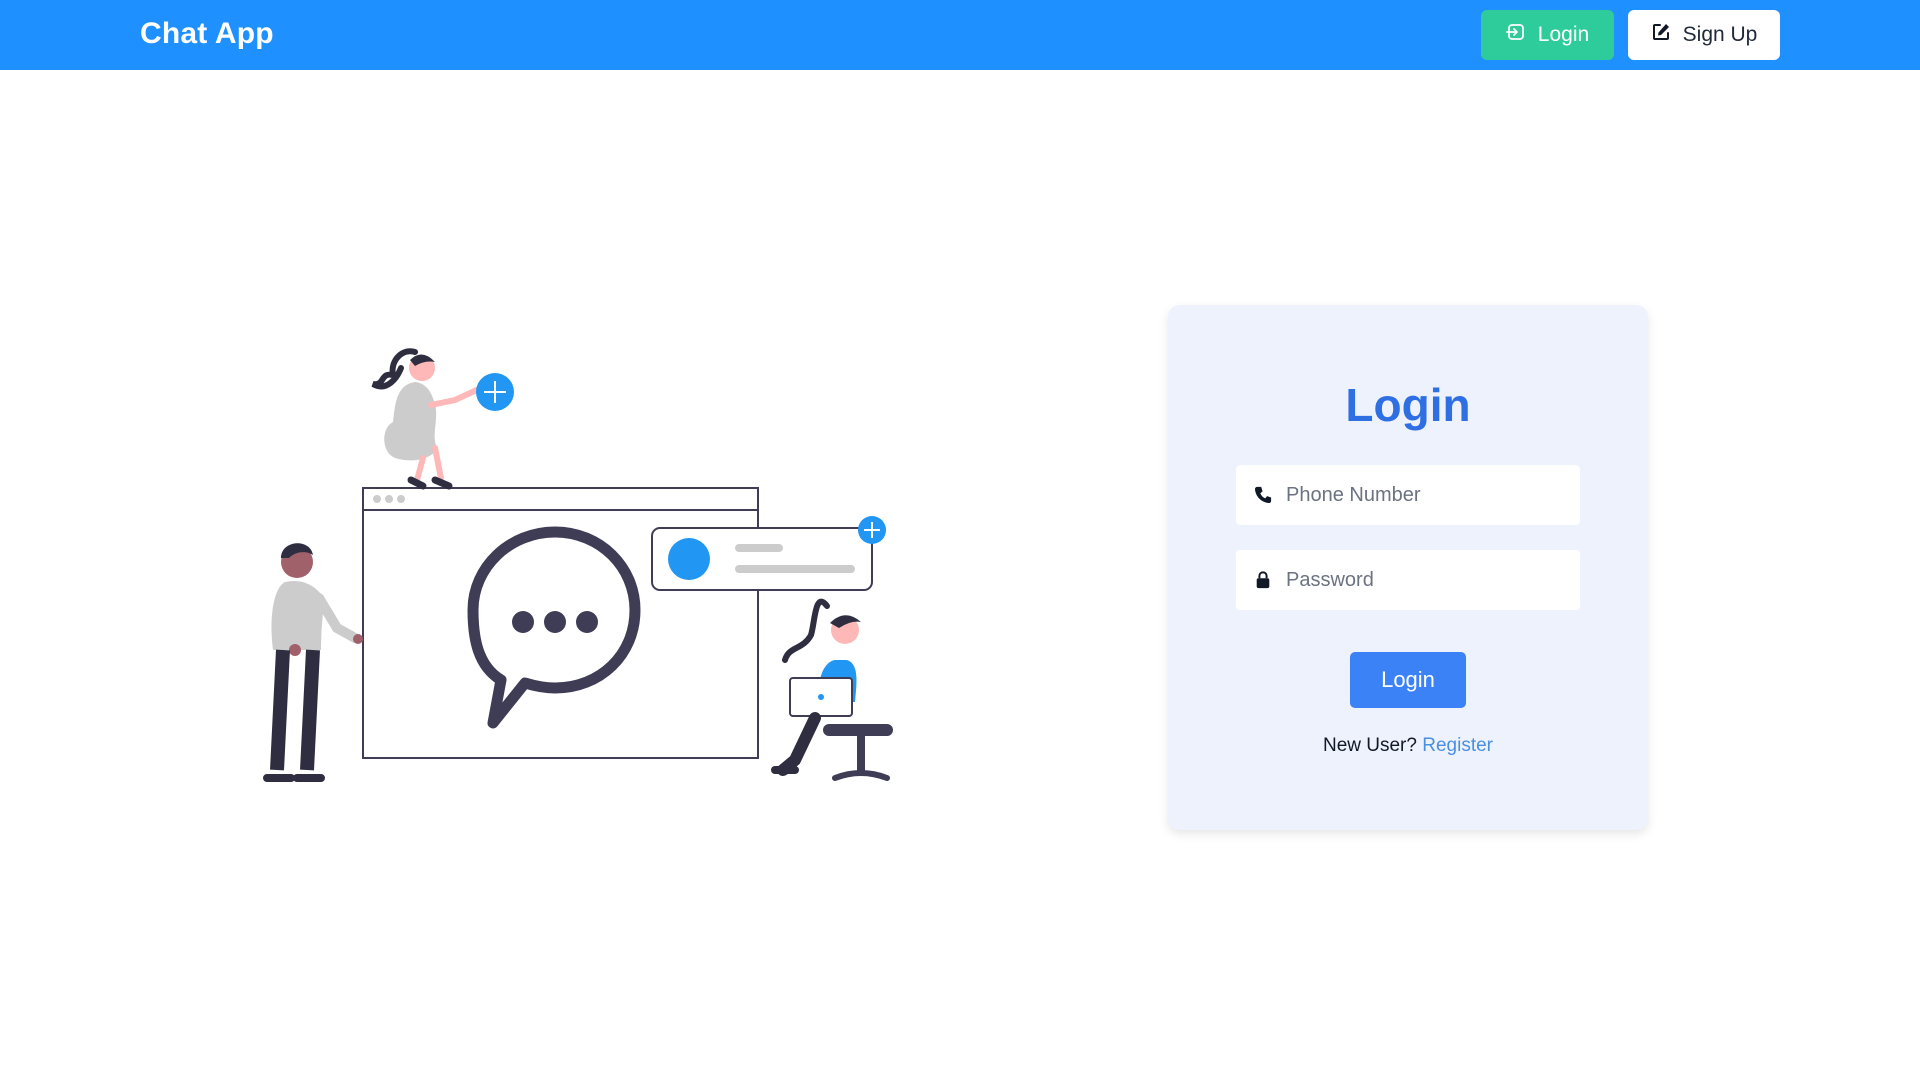 The width and height of the screenshot is (1920, 1080). What do you see at coordinates (1720, 34) in the screenshot?
I see `nav-signup-label: Sign Up` at bounding box center [1720, 34].